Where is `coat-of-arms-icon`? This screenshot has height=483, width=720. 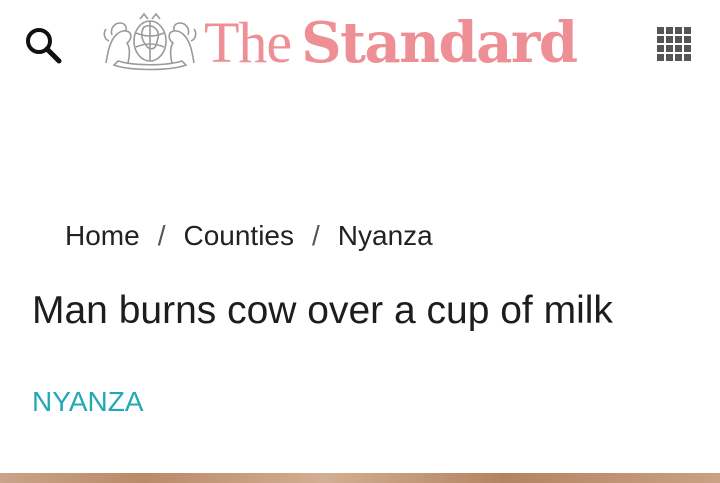 coat-of-arms-icon is located at coordinates (150, 41).